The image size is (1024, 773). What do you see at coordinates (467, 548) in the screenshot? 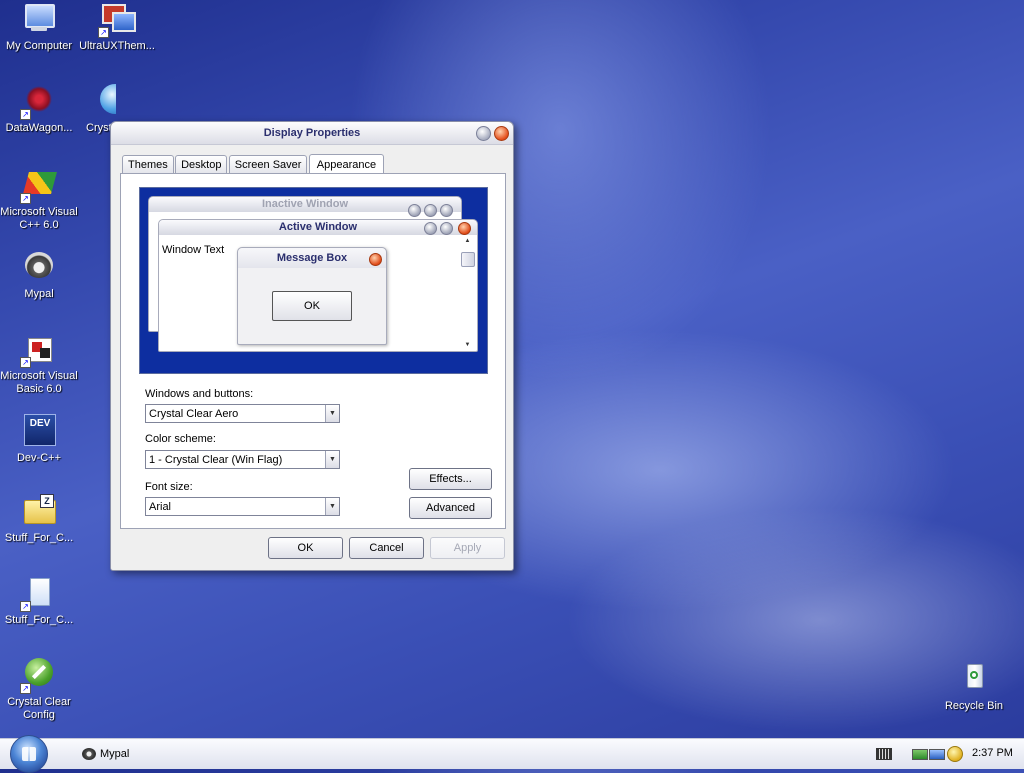
I see `apply-button: Apply` at bounding box center [467, 548].